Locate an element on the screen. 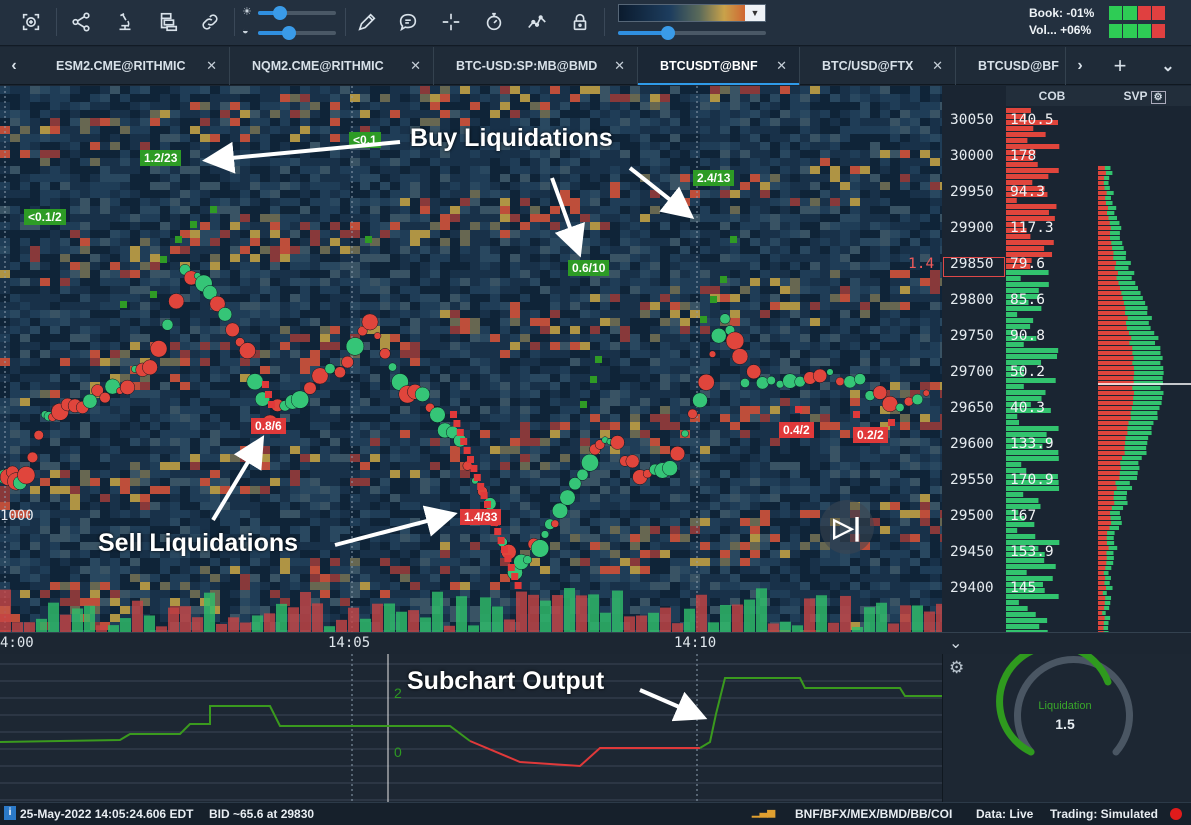 The width and height of the screenshot is (1191, 825). chevron-down-icon: ▼ is located at coordinates (755, 13).